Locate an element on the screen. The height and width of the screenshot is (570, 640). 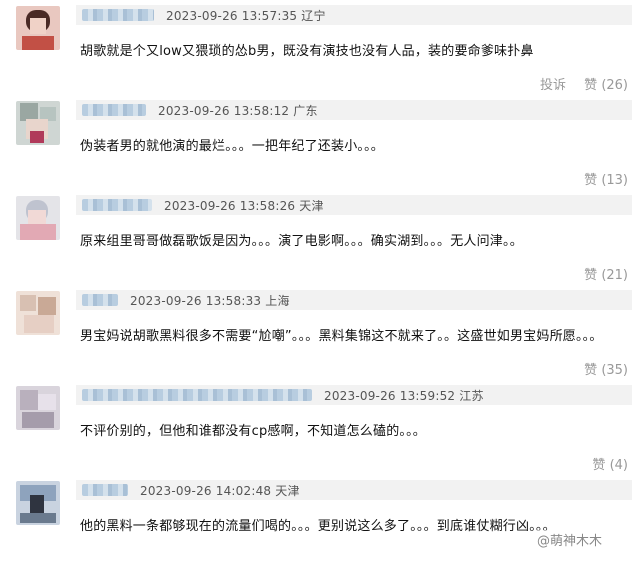
comment-meta: 2023-09-26 14:02:48 天津 is located at coordinates (220, 490).